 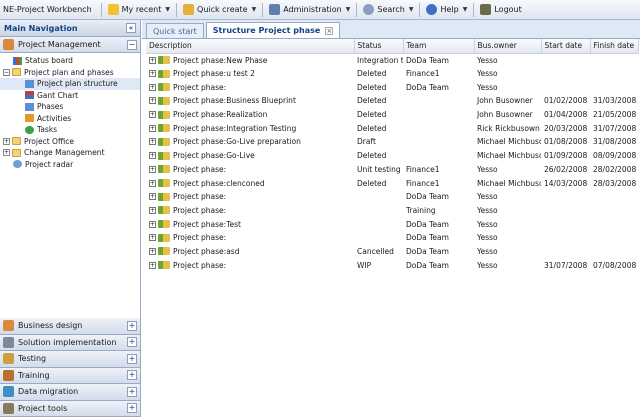 What do you see at coordinates (70, 45) in the screenshot?
I see `section-project-management: Project Management −` at bounding box center [70, 45].